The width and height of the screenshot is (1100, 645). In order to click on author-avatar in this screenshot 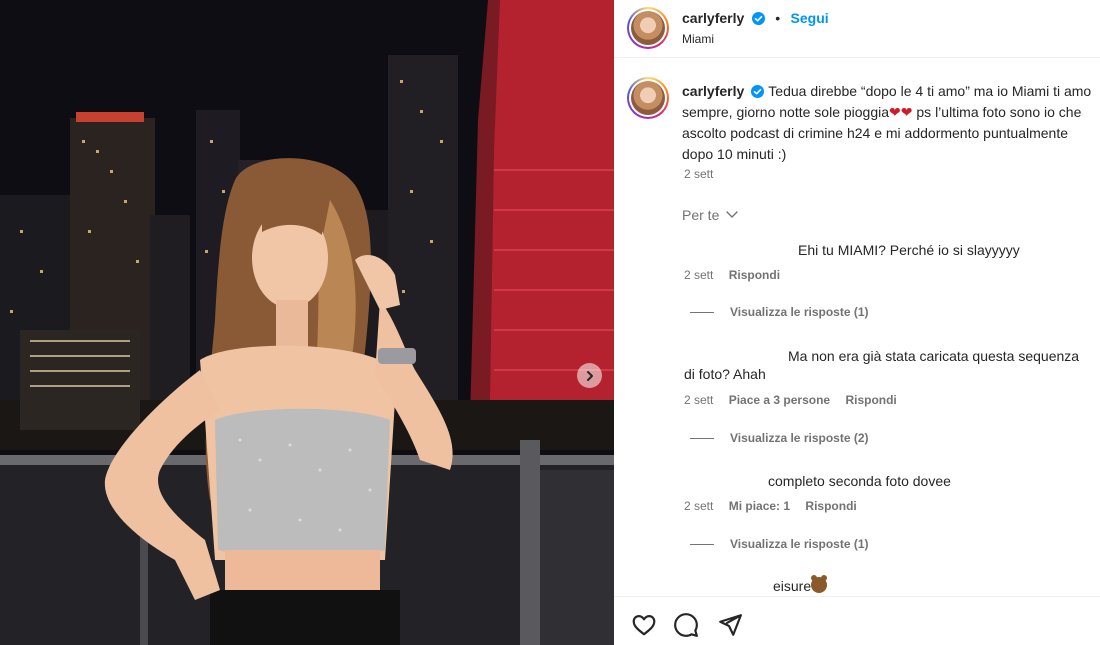, I will do `click(648, 28)`.